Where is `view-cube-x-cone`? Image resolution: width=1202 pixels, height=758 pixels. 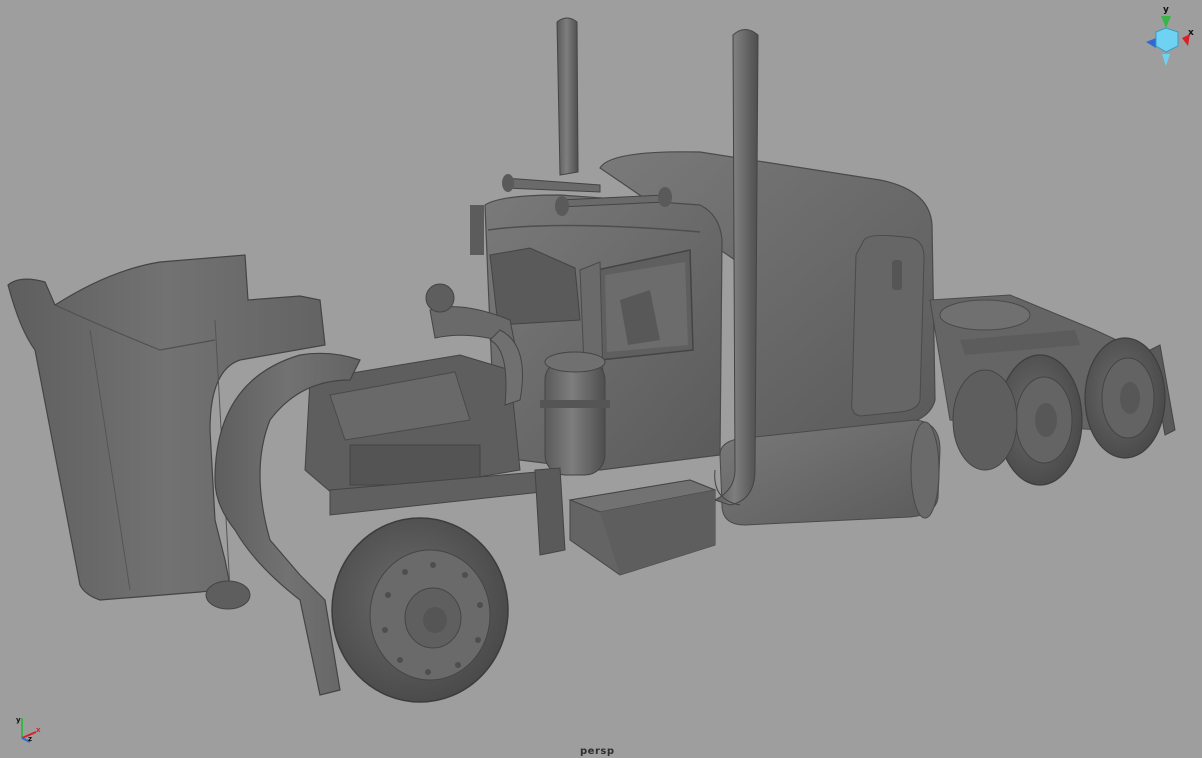
view-cube-x-cone is located at coordinates (1186, 40).